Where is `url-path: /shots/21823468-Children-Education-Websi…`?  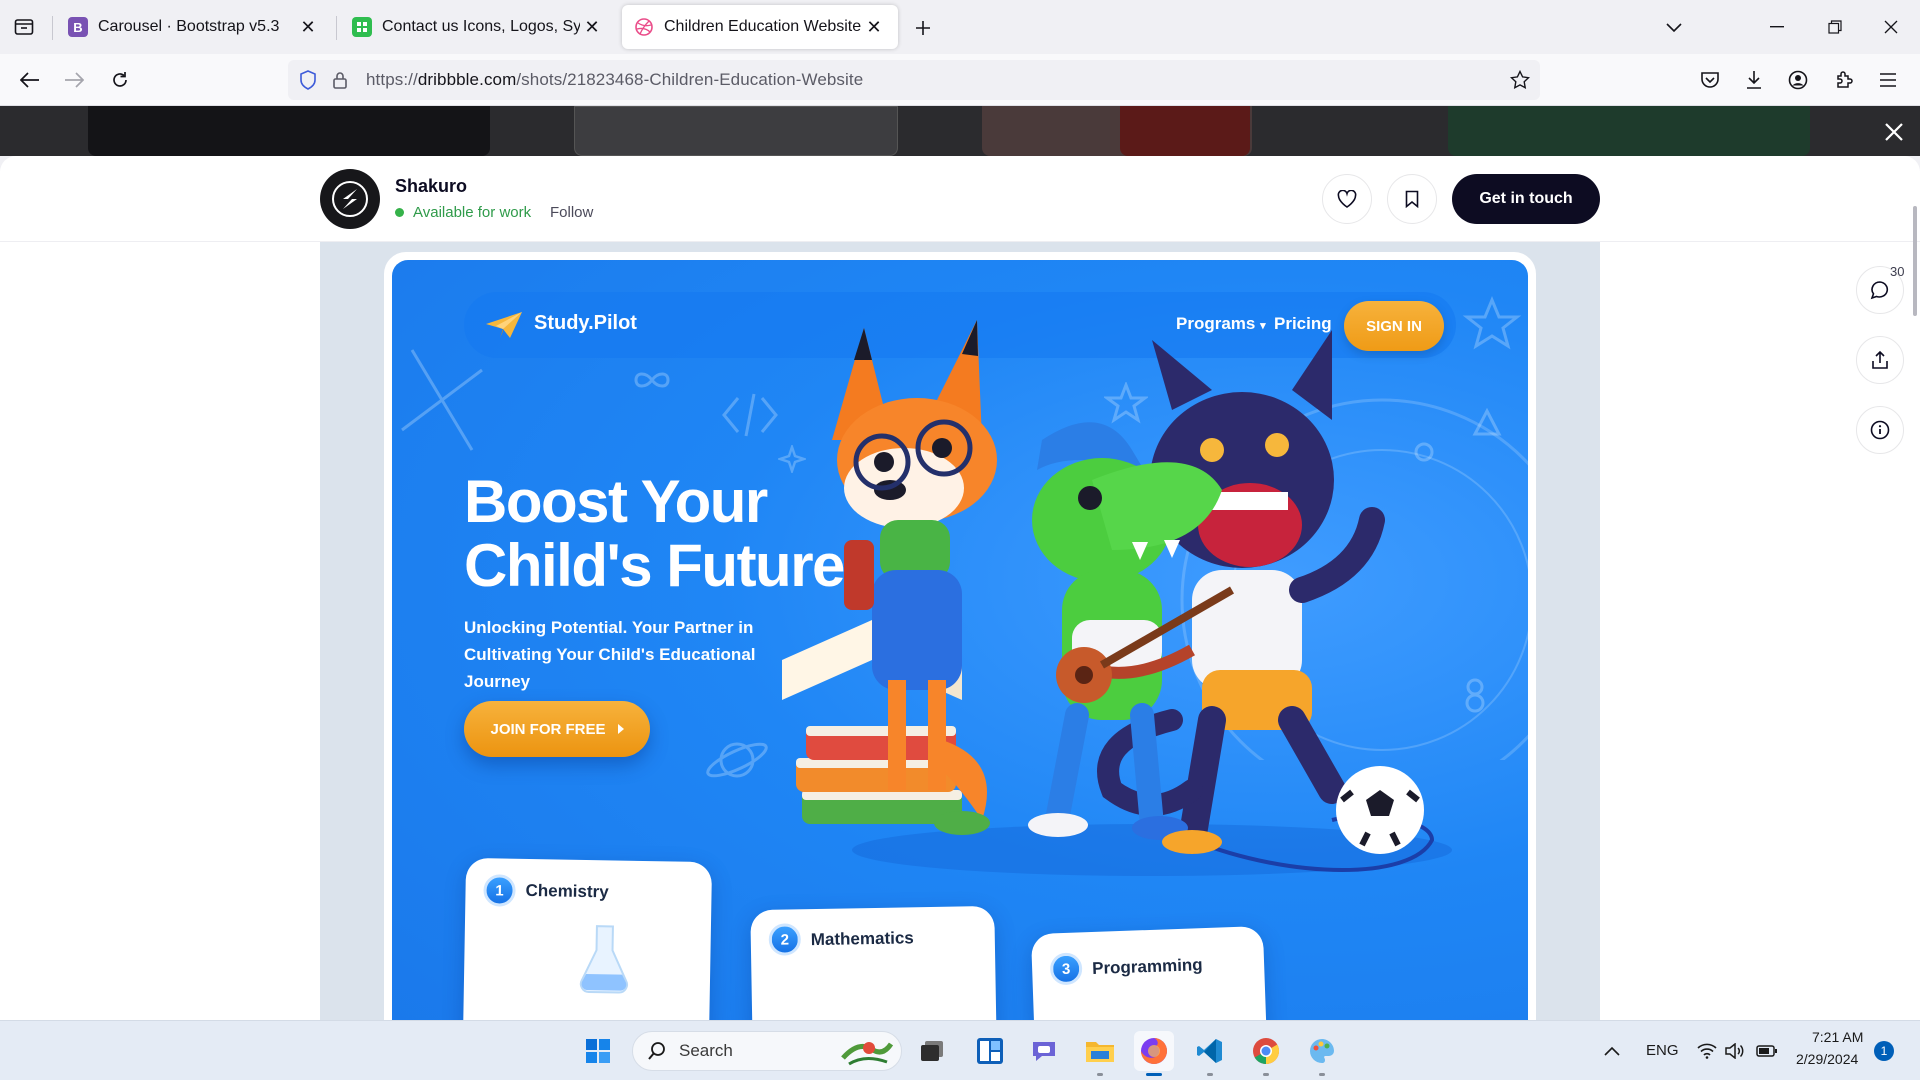 url-path: /shots/21823468-Children-Education-Websi… is located at coordinates (690, 79).